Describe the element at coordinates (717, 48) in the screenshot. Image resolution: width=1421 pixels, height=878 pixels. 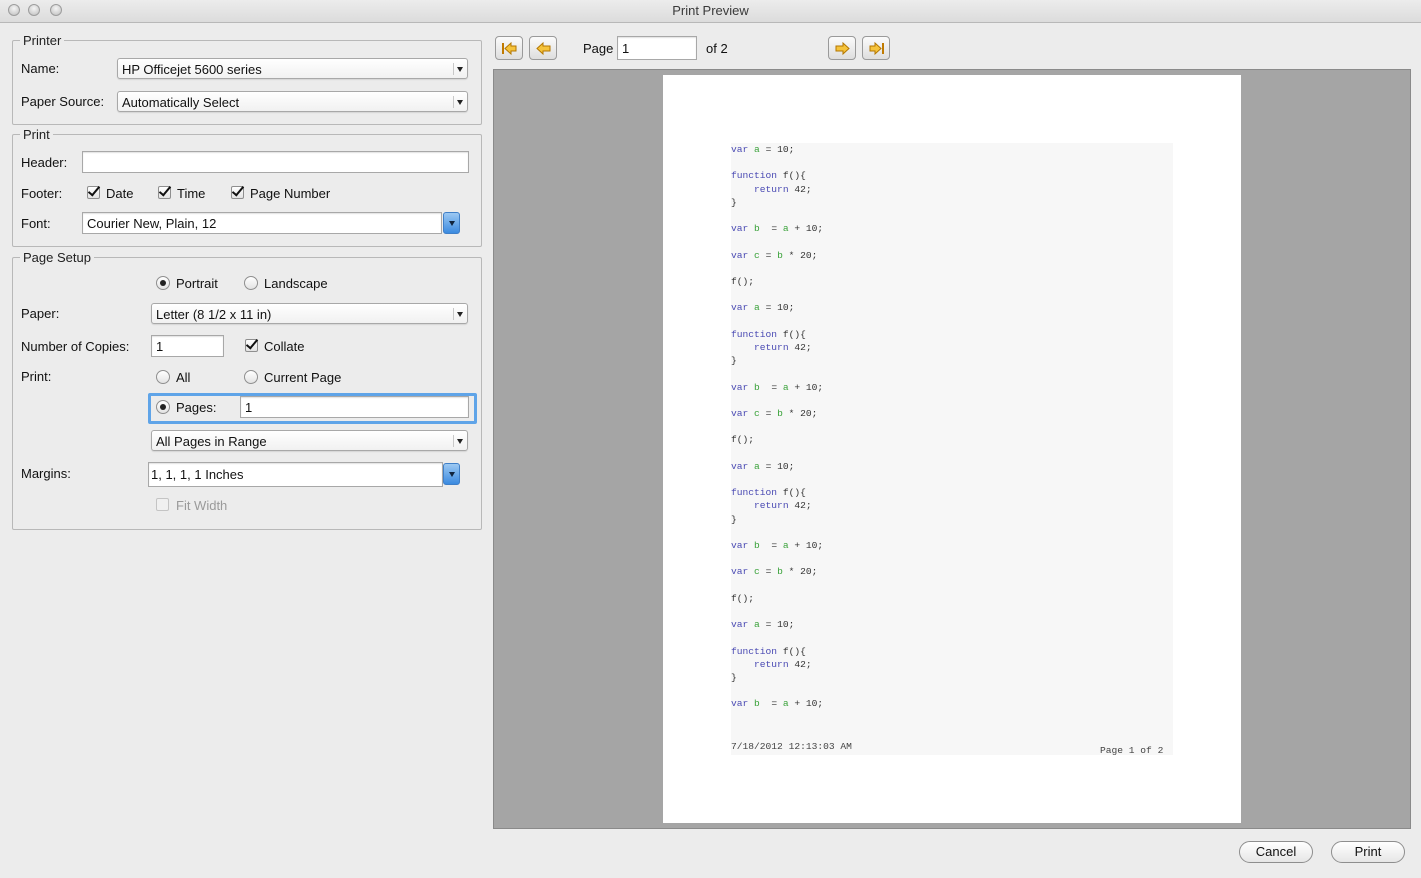
I see `page-count-label: of 2` at that location.